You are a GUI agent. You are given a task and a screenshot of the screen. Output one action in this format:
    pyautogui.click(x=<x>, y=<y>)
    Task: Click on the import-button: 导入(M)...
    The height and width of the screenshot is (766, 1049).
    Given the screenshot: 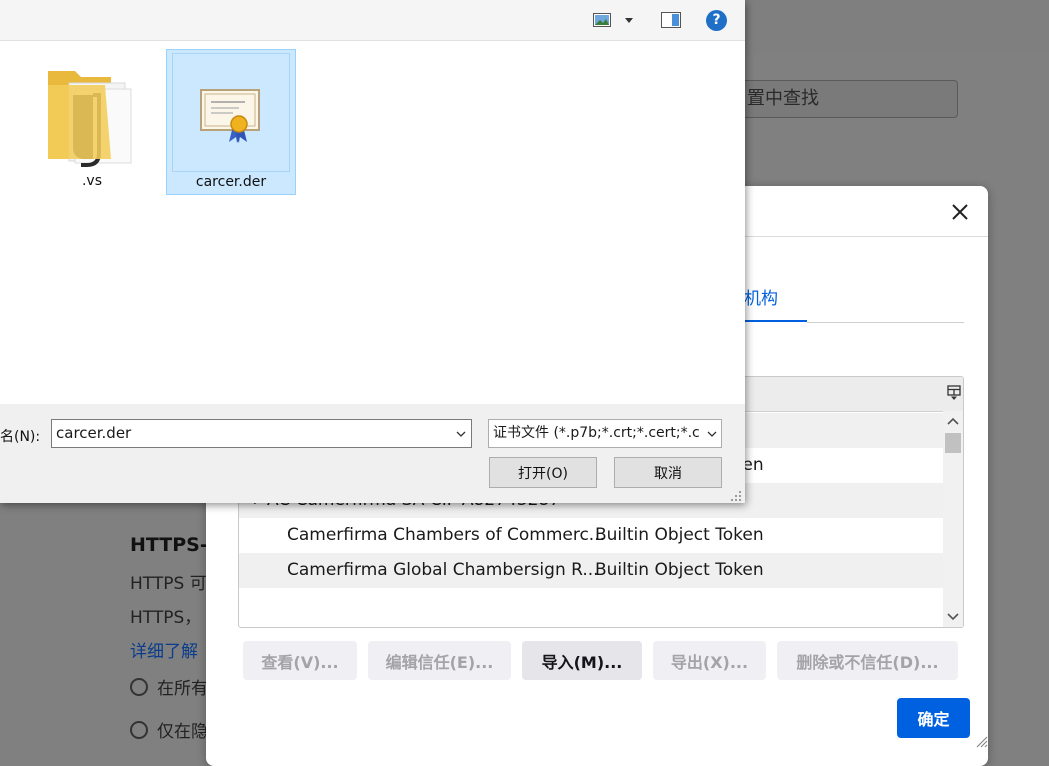 What is the action you would take?
    pyautogui.click(x=582, y=660)
    